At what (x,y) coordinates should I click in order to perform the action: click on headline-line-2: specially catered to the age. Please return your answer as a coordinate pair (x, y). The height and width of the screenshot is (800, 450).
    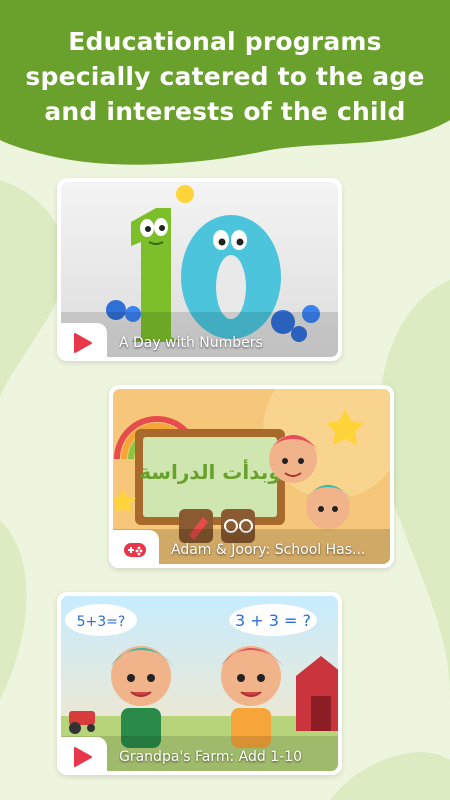
    Looking at the image, I should click on (225, 76).